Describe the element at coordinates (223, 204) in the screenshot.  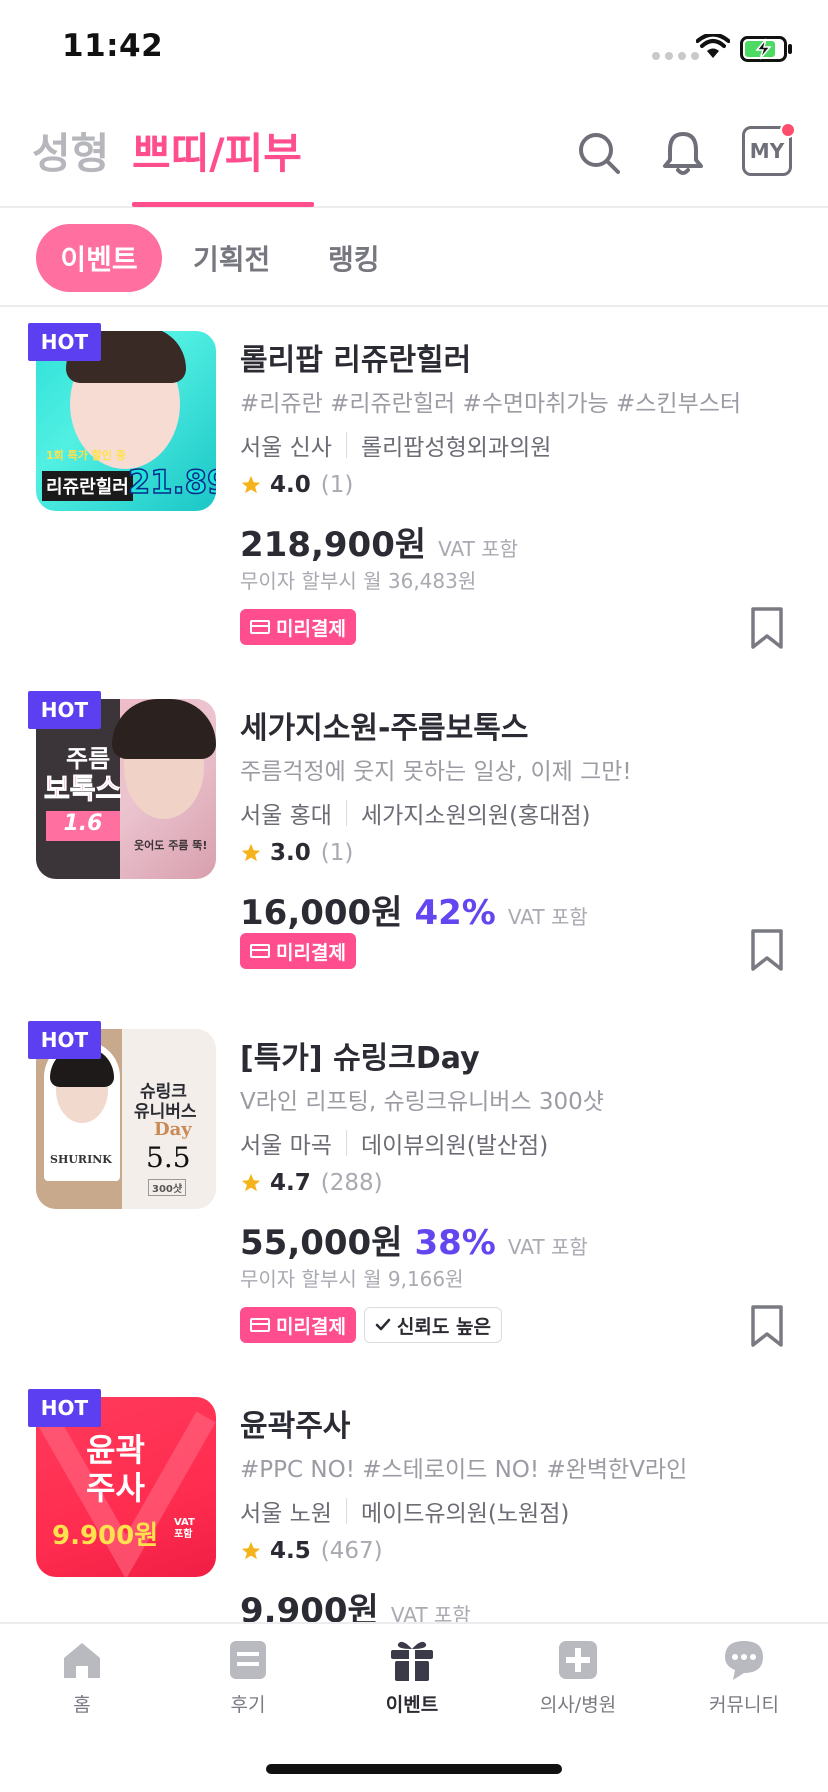
I see `active-tab-indicator` at that location.